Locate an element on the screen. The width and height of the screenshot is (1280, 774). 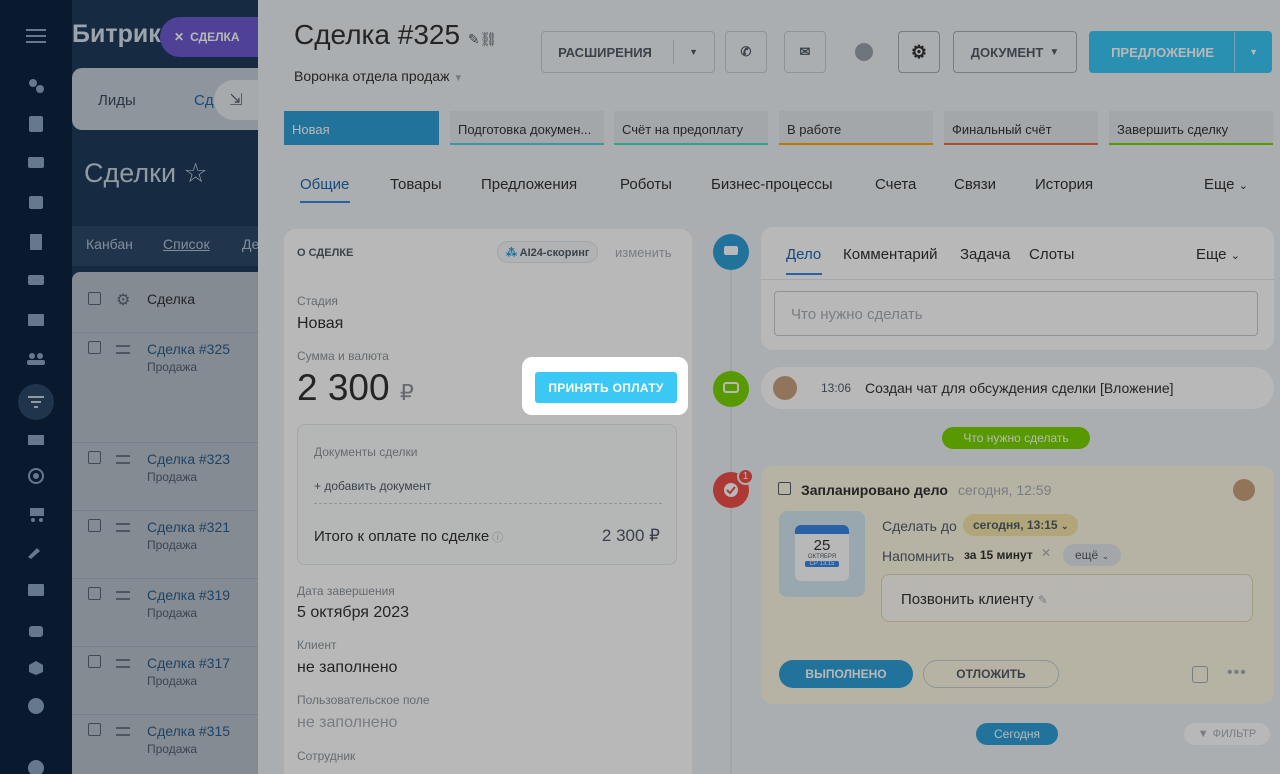
tab-relations: Связи is located at coordinates (975, 184).